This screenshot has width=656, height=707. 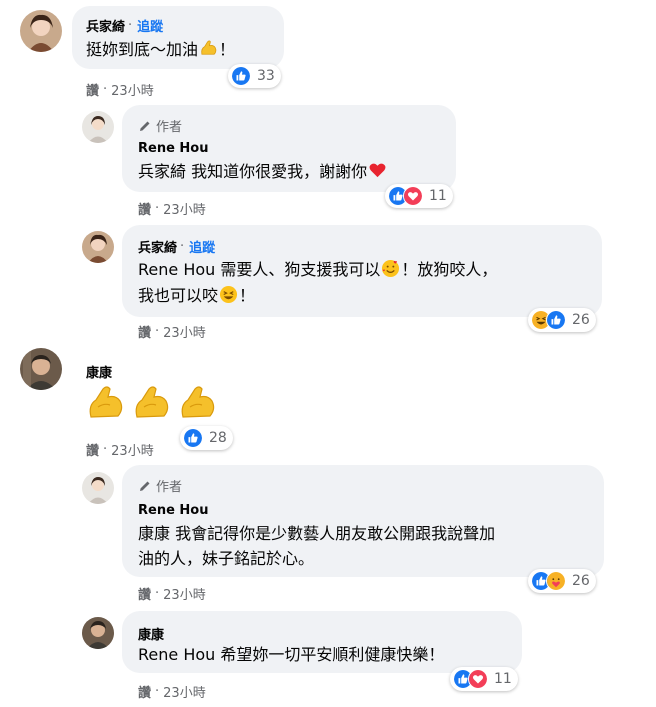 I want to click on reaction-count: 33, so click(x=266, y=76).